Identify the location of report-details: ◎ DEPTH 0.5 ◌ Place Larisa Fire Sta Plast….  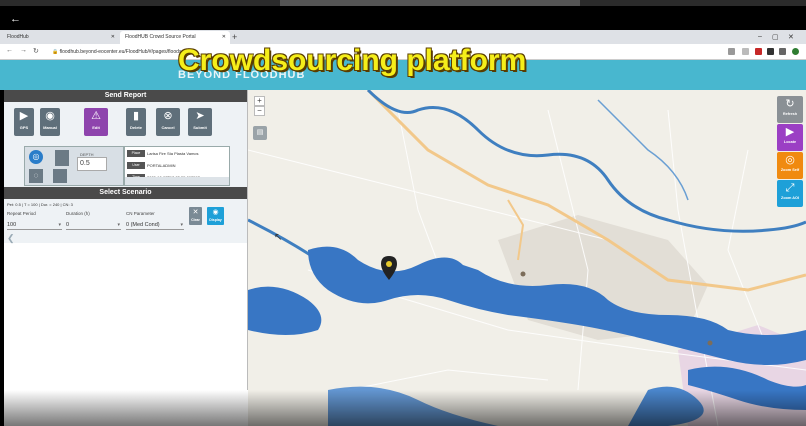
(125, 164).